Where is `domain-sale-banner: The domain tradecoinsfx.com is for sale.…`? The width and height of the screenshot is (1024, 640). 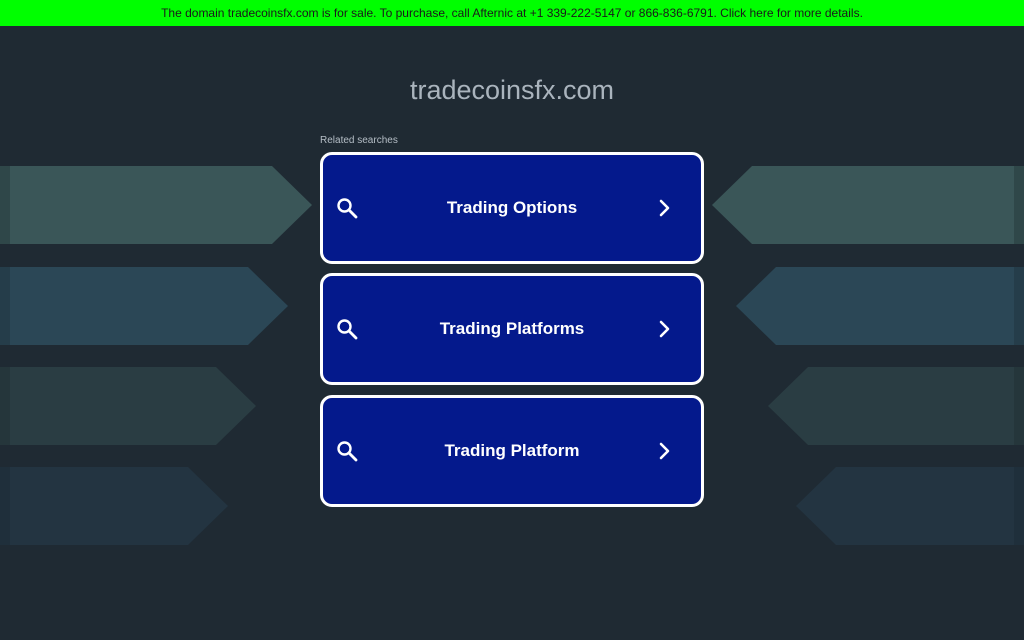 domain-sale-banner: The domain tradecoinsfx.com is for sale.… is located at coordinates (512, 13).